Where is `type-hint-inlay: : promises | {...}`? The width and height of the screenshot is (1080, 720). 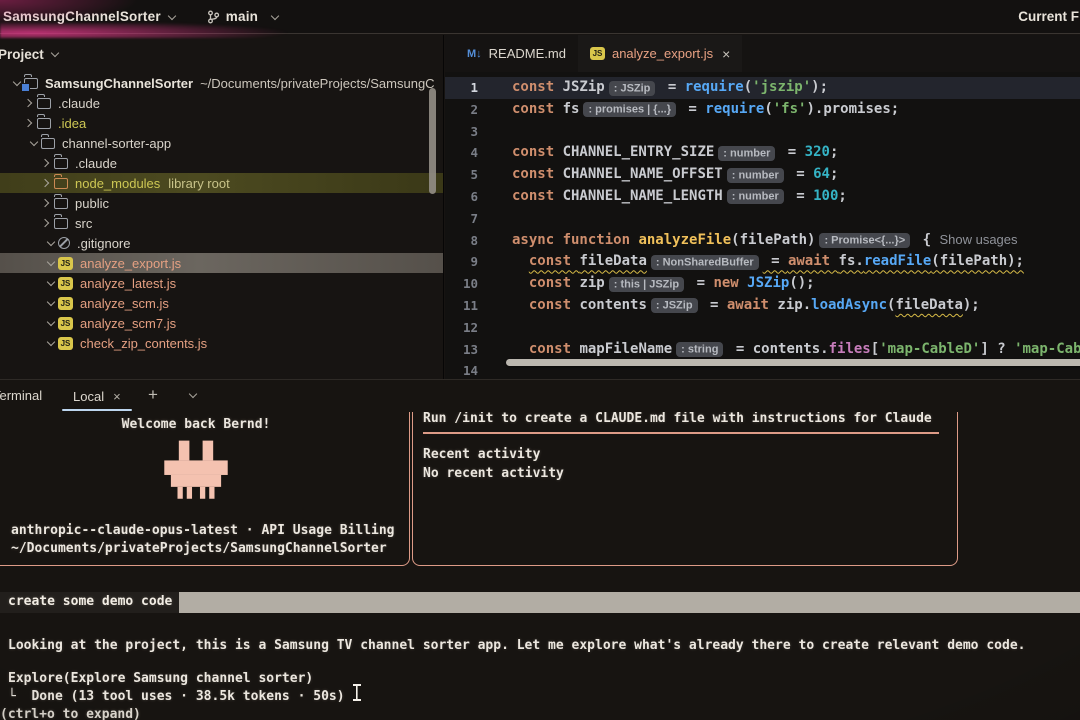 type-hint-inlay: : promises | {...} is located at coordinates (629, 110).